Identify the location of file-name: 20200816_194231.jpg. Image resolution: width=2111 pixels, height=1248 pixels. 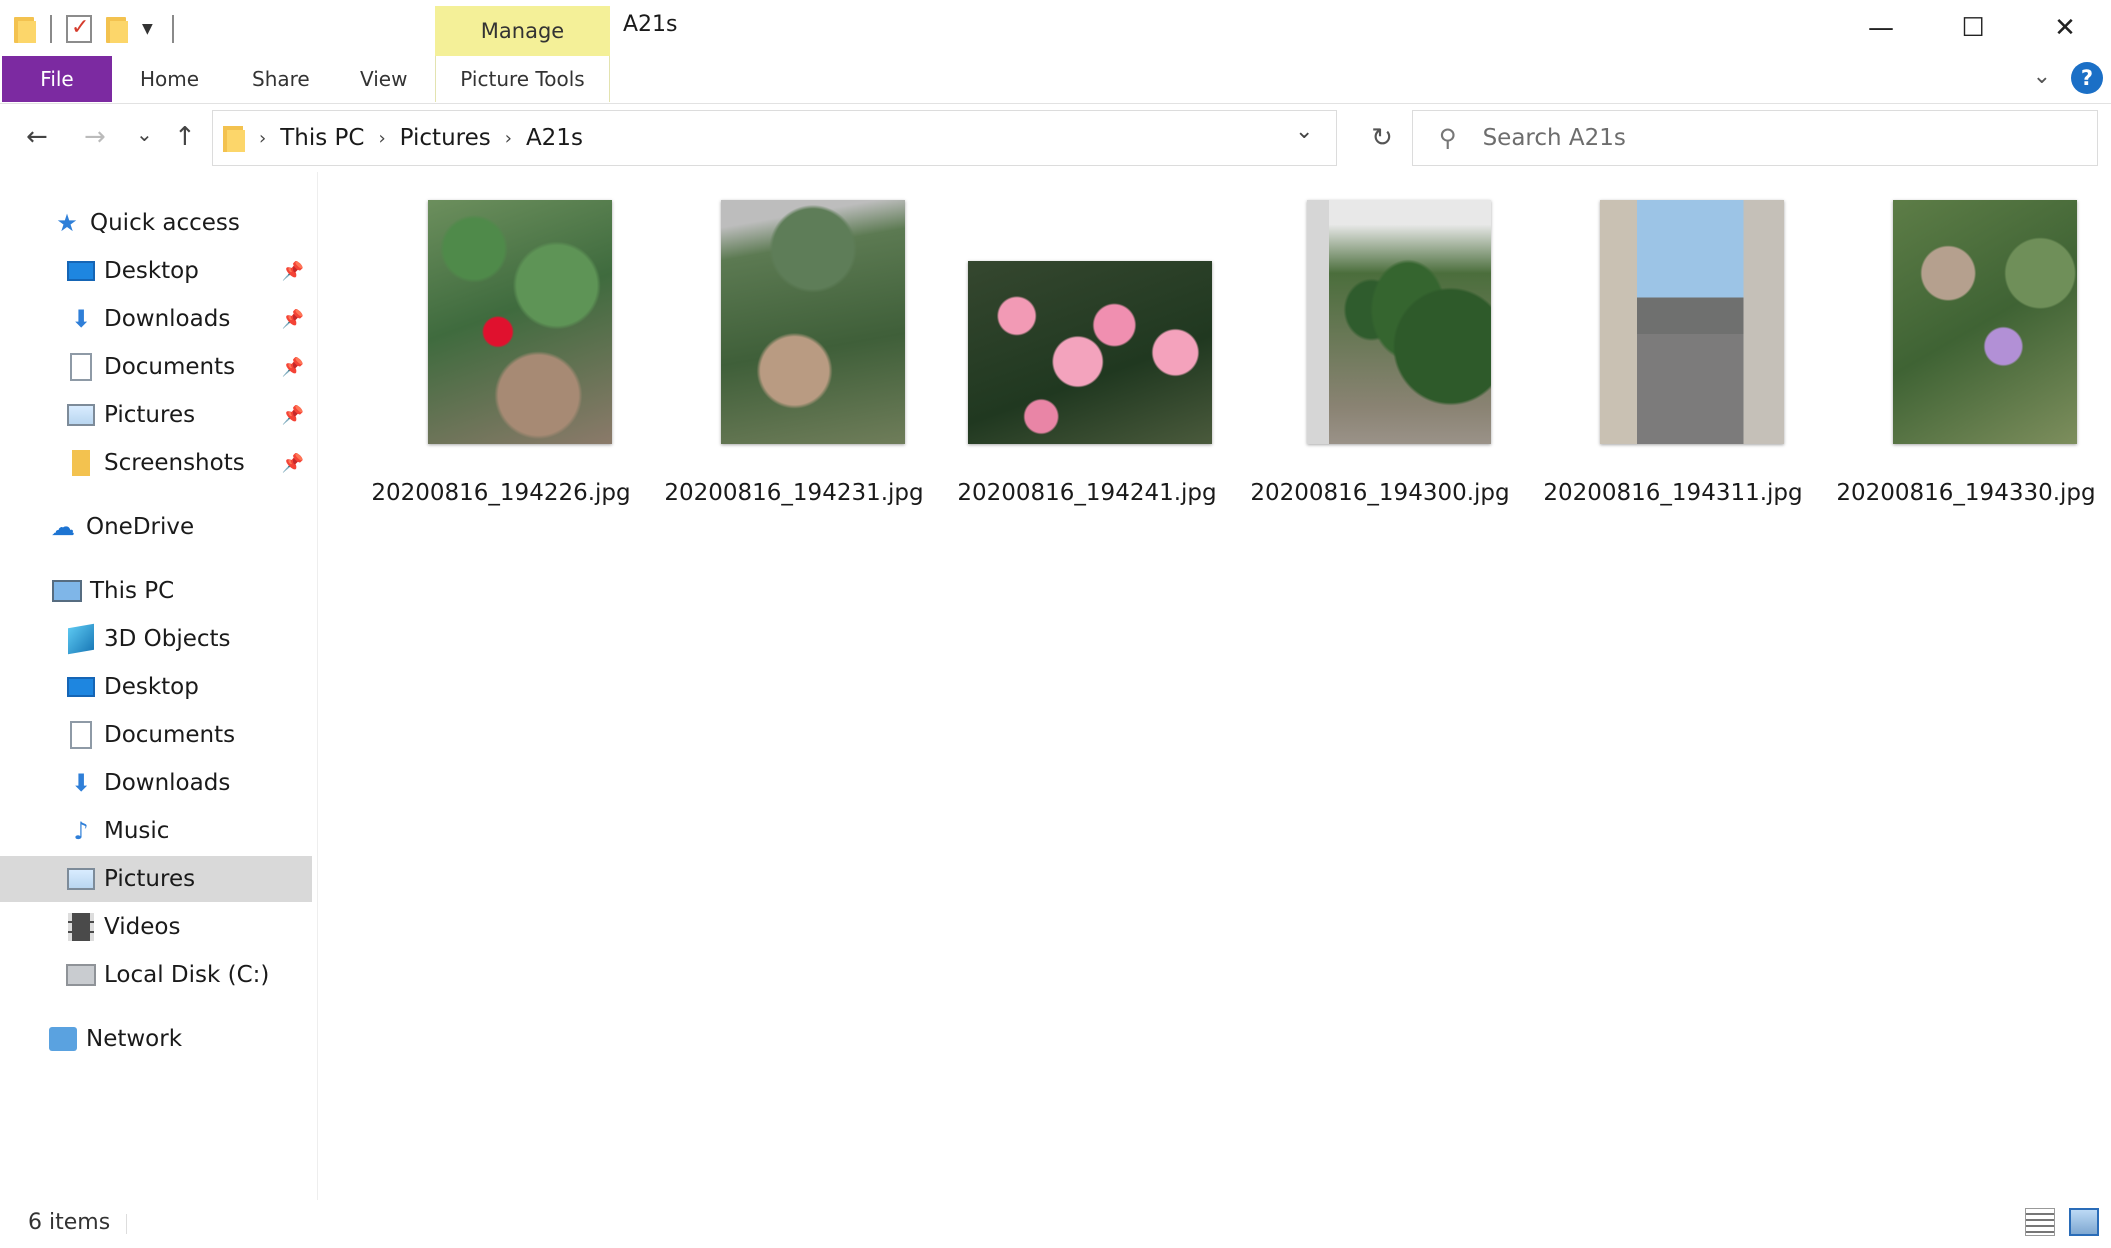
(794, 493).